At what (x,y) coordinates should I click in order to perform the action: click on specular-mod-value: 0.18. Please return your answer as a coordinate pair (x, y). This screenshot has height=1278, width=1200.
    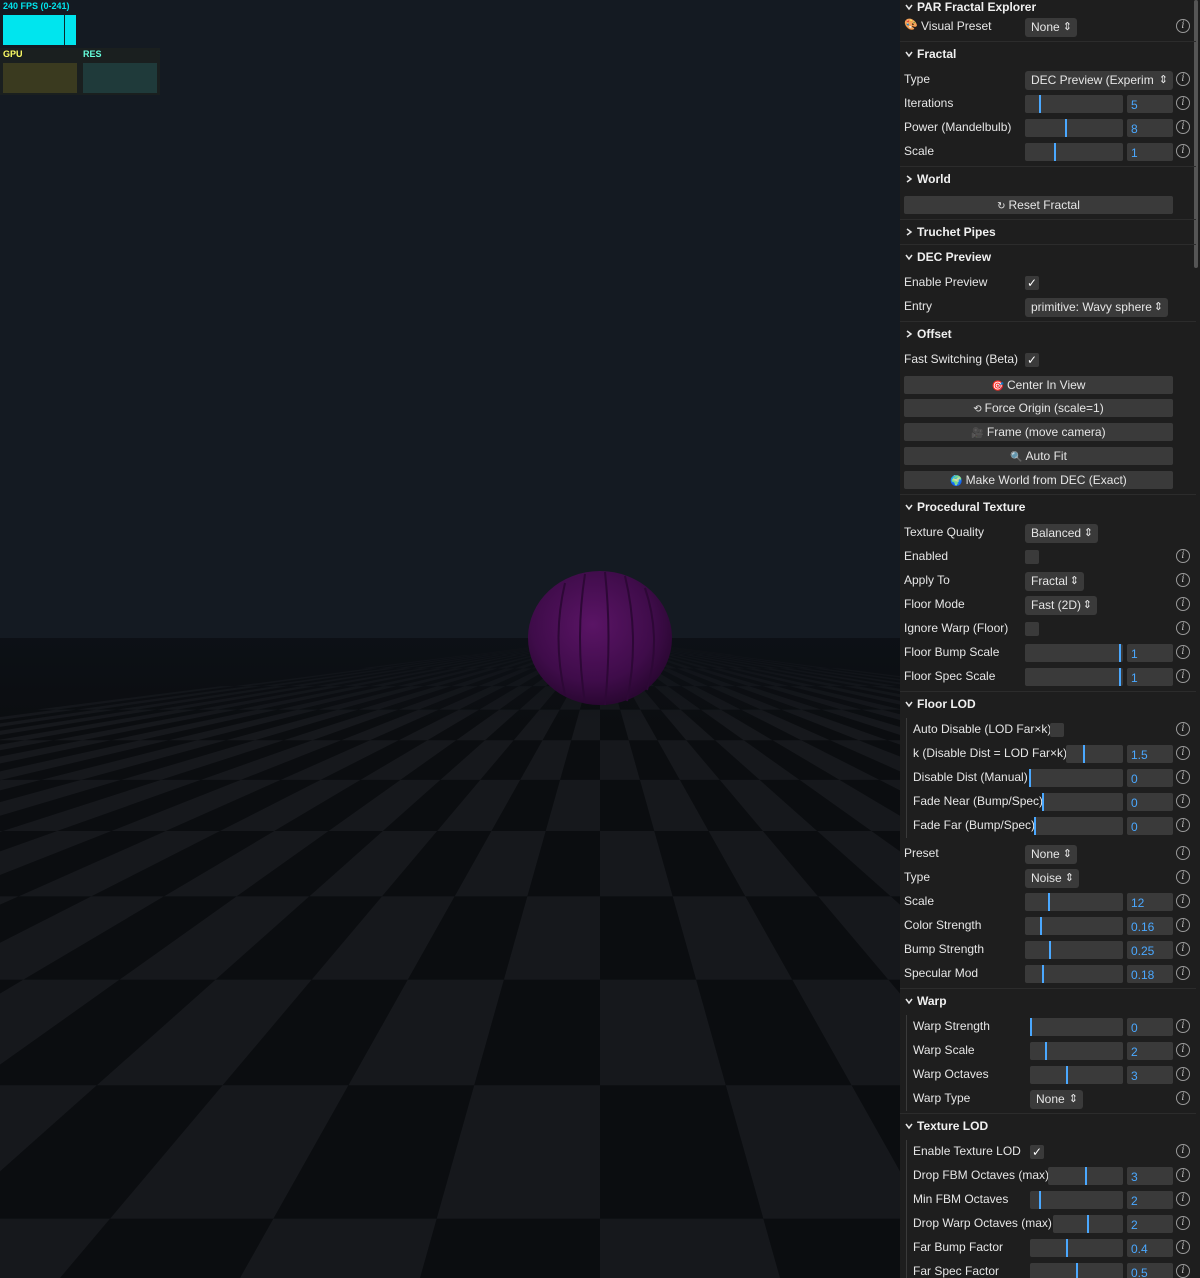
    Looking at the image, I should click on (1150, 974).